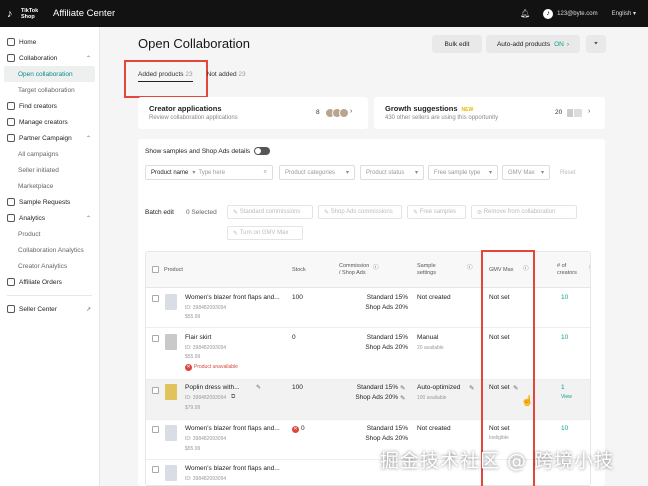 The height and width of the screenshot is (486, 648). What do you see at coordinates (208, 151) in the screenshot?
I see `samples-ads-toggle-row: Show samples and Shop Ads details` at bounding box center [208, 151].